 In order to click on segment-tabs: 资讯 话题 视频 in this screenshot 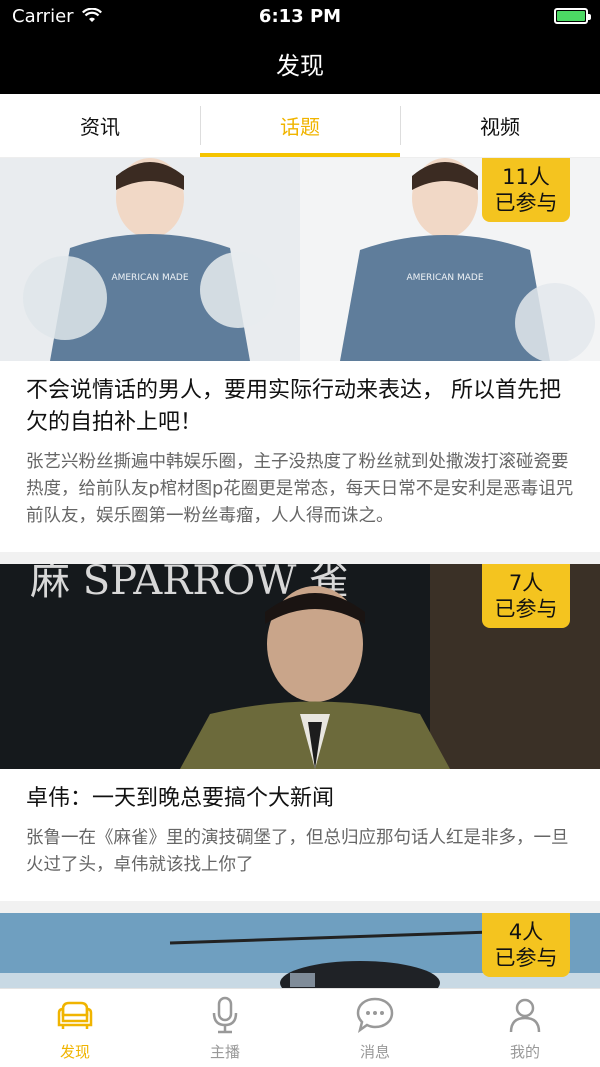, I will do `click(300, 126)`.